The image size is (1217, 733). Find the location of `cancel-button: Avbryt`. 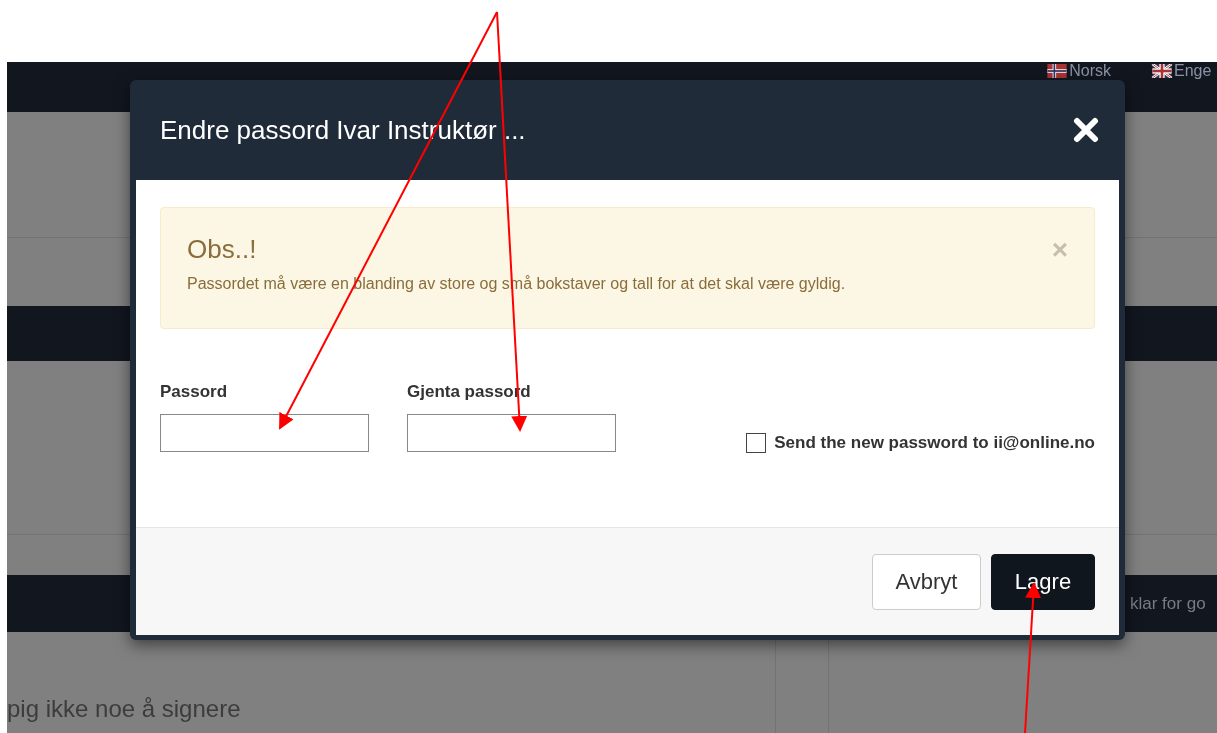

cancel-button: Avbryt is located at coordinates (926, 581).